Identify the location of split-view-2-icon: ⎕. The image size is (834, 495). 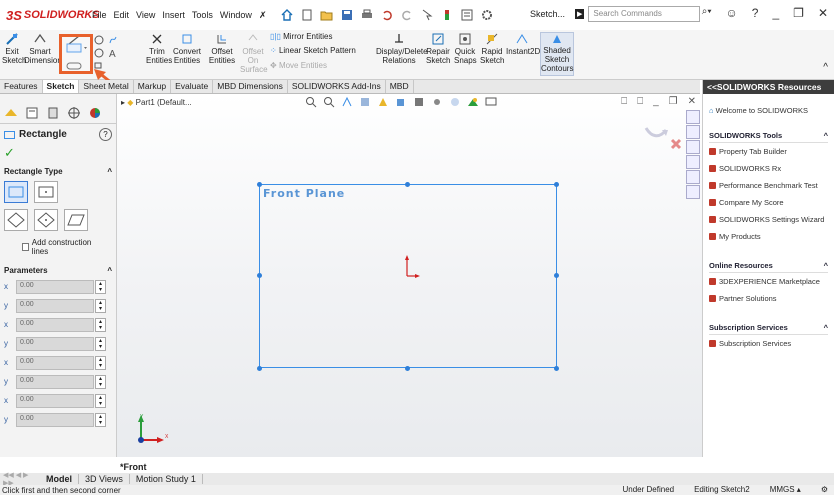
(640, 101).